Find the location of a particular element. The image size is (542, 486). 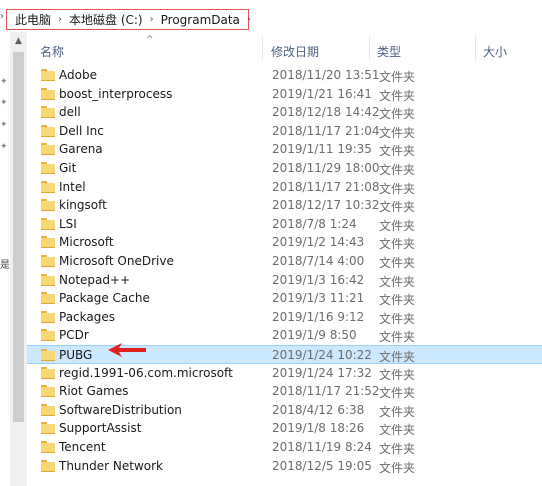

file-name: Microsoft is located at coordinates (86, 242).